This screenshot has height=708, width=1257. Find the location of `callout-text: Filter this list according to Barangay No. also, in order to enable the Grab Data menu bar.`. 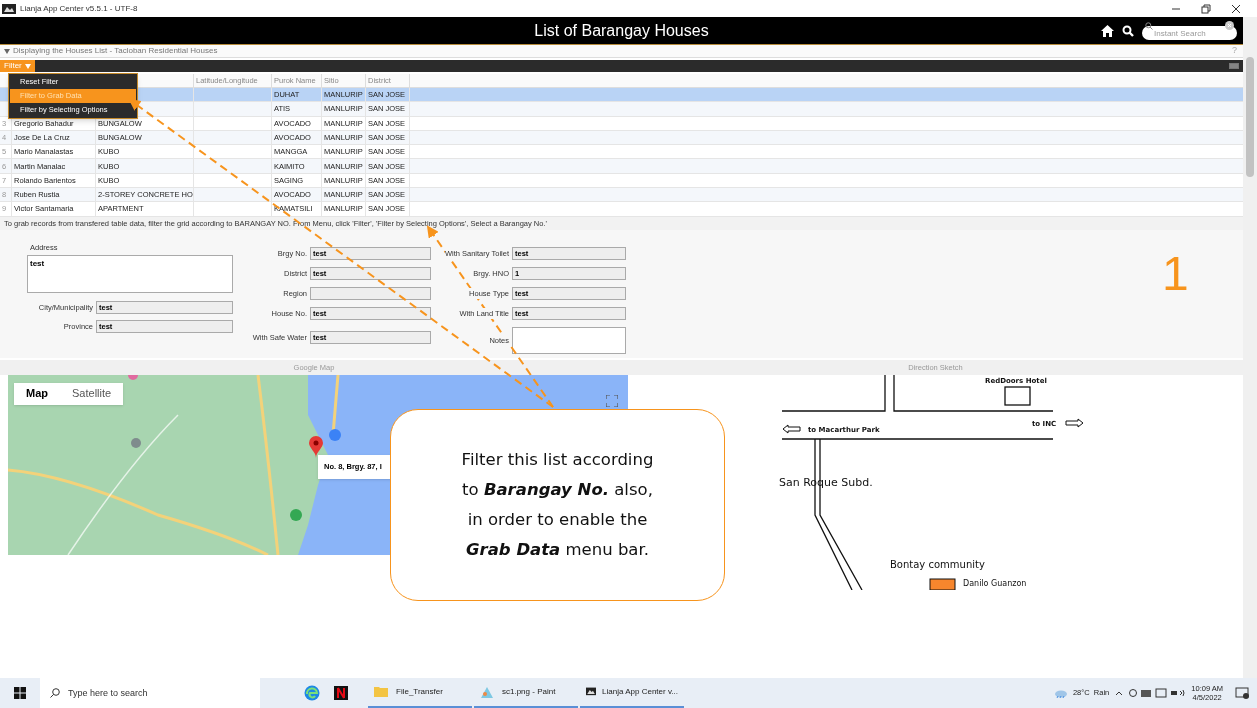

callout-text: Filter this list according to Barangay No. also, in order to enable the Grab Data menu bar. is located at coordinates (557, 505).